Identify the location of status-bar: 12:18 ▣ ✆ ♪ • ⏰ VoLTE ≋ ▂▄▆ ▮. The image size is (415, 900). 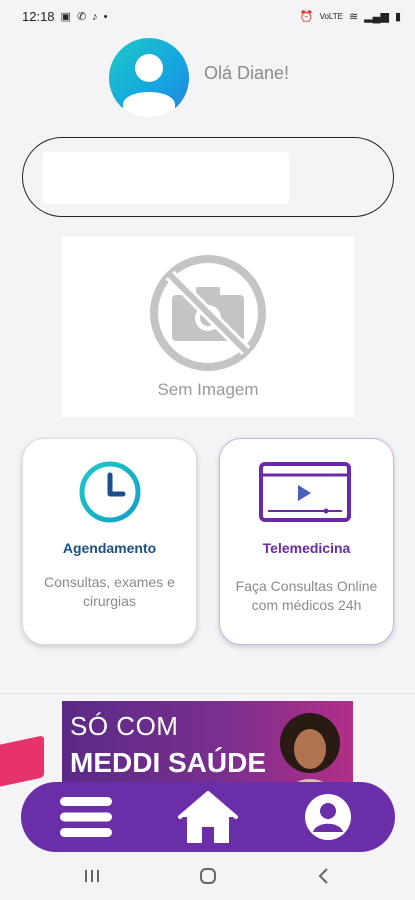
(207, 16).